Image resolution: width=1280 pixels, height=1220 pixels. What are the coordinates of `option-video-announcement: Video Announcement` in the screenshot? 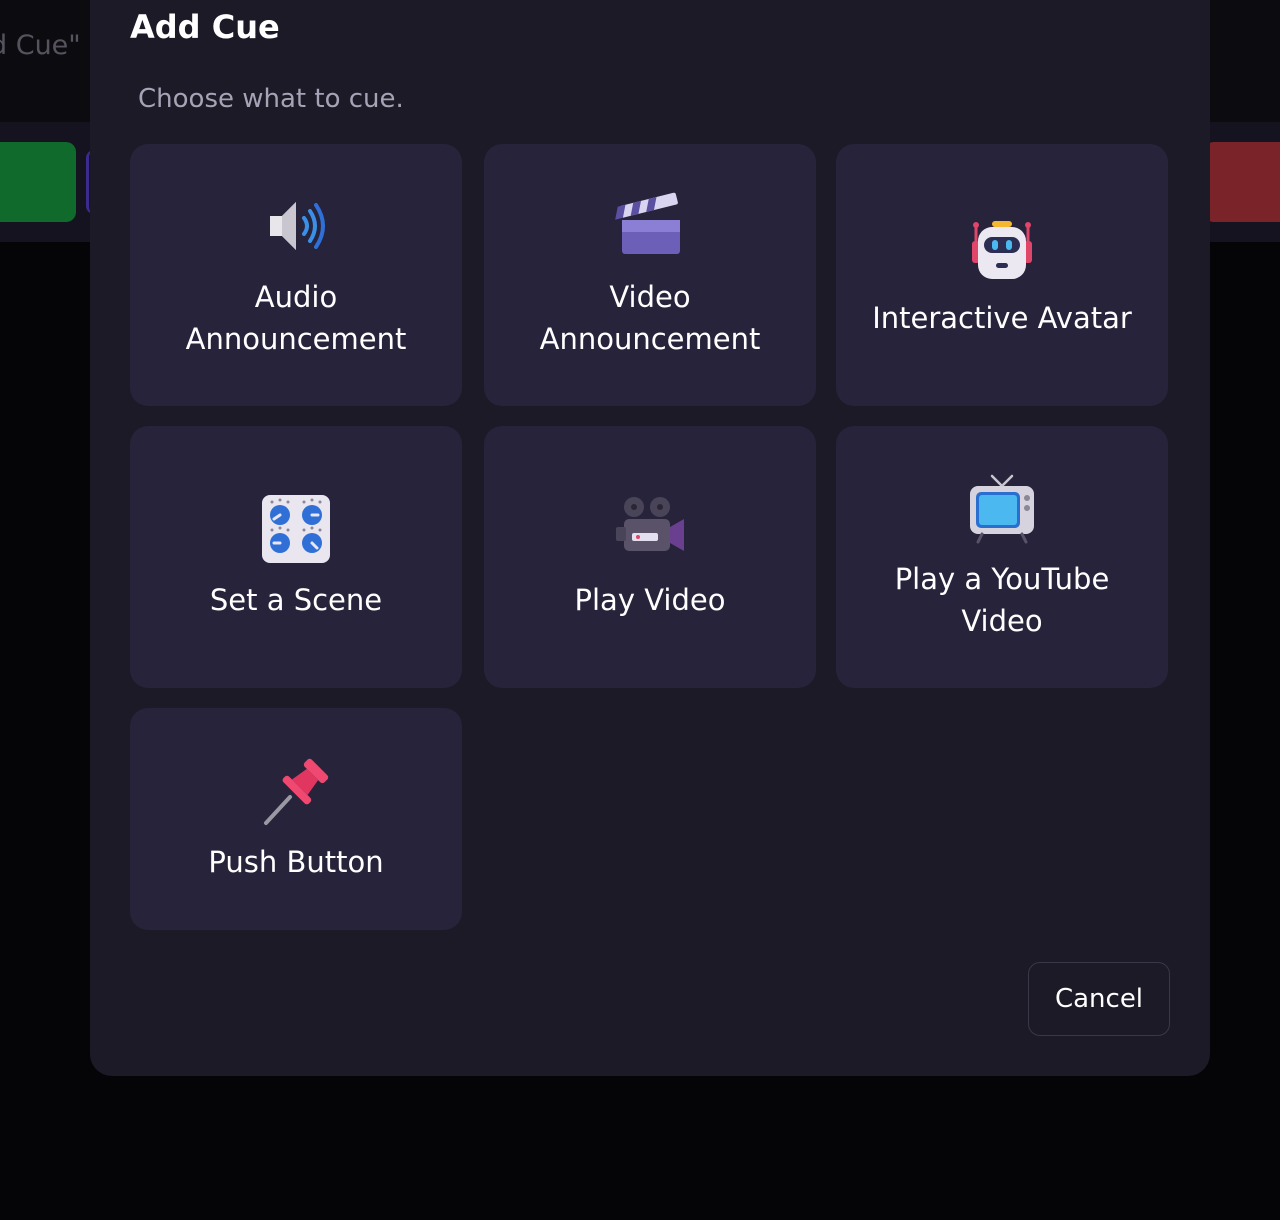 It's located at (650, 275).